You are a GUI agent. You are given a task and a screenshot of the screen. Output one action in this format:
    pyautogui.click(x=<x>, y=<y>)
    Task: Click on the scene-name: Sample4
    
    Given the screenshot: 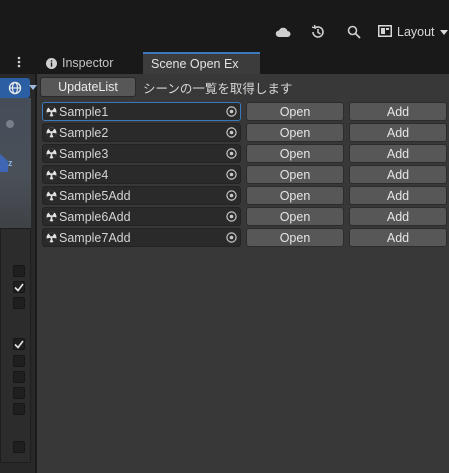 What is the action you would take?
    pyautogui.click(x=84, y=174)
    